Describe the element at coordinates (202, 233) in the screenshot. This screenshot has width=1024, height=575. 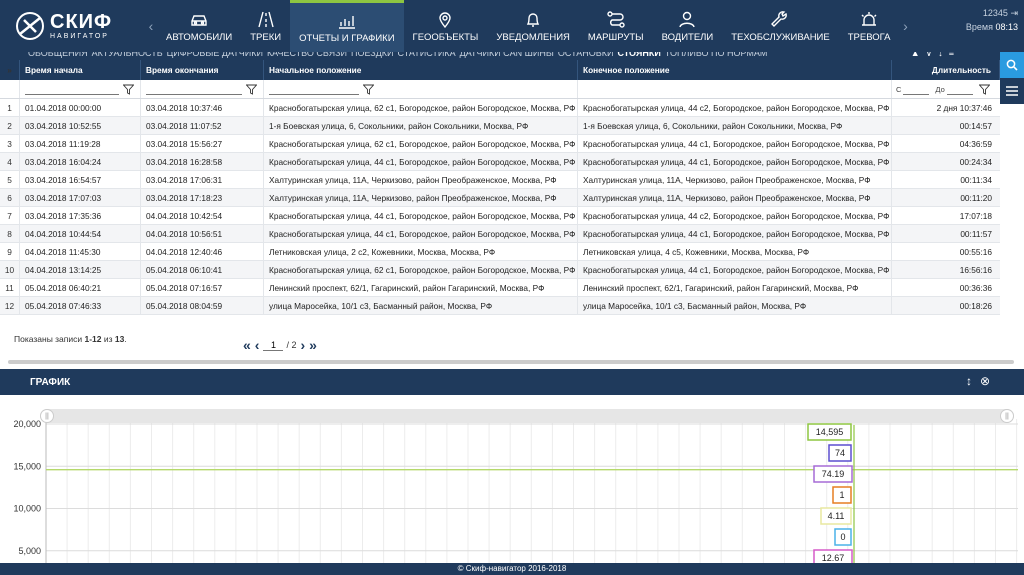
I see `table-cell: 04.04.2018 10:56:51` at that location.